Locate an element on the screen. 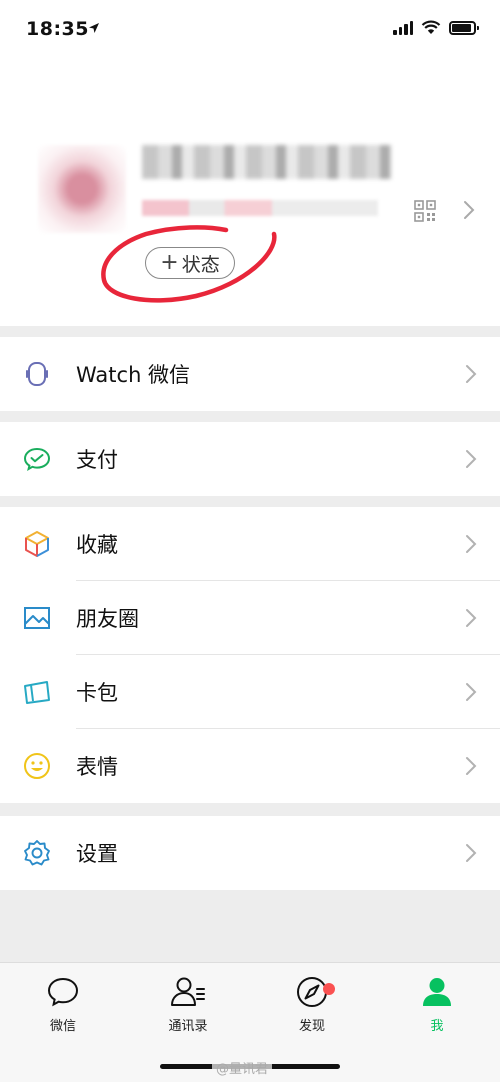  tab-label: 微信 is located at coordinates (62, 1026).